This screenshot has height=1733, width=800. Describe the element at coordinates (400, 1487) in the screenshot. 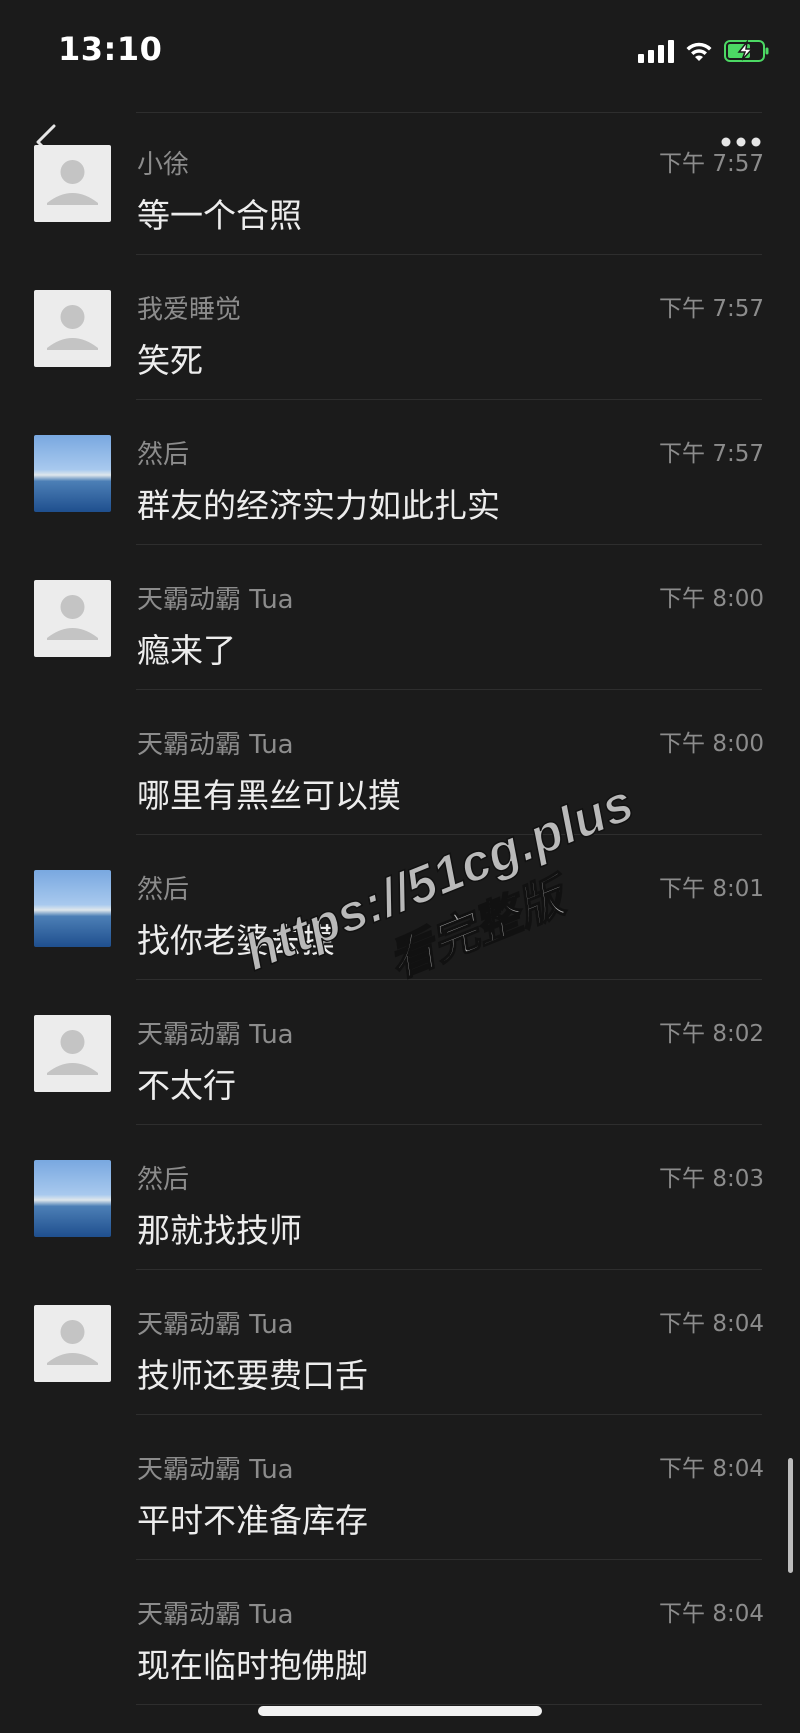

I see `message-item: 天霸动霸 Tua 下午 8:04 平时不准备库存` at that location.